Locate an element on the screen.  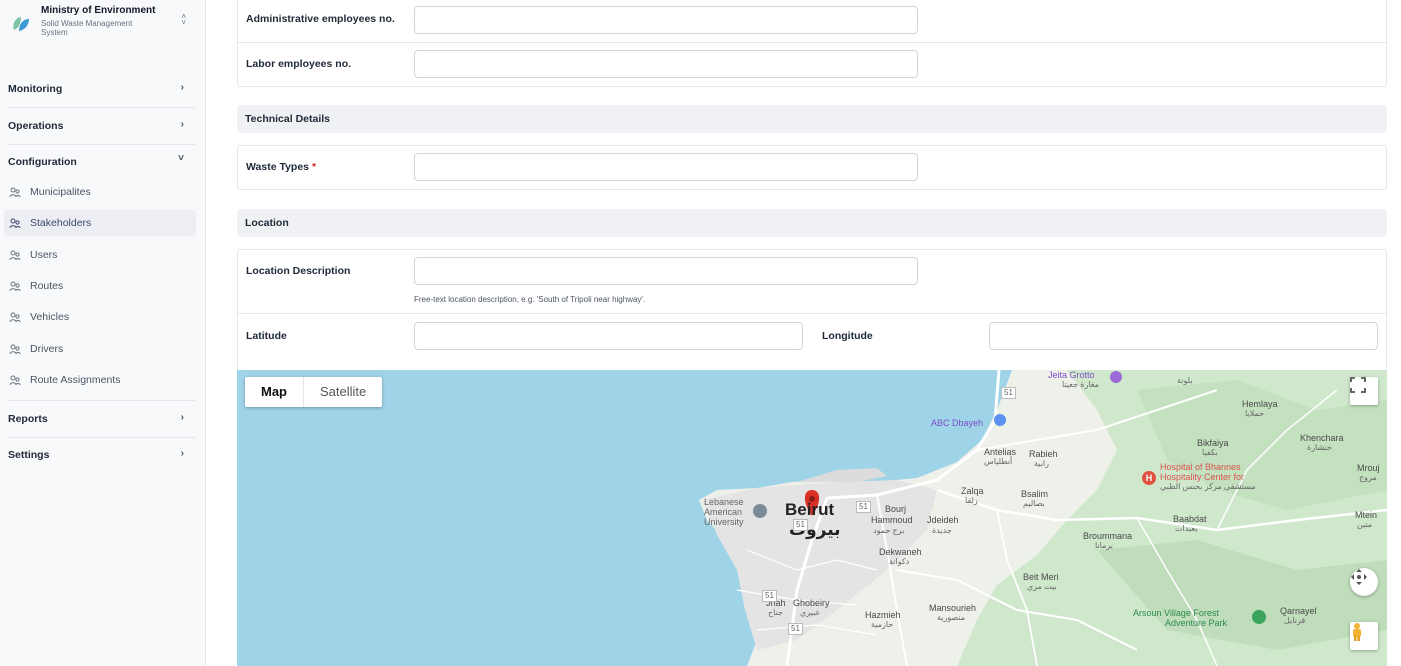
map-label: Qarnayel is located at coordinates (1298, 611).